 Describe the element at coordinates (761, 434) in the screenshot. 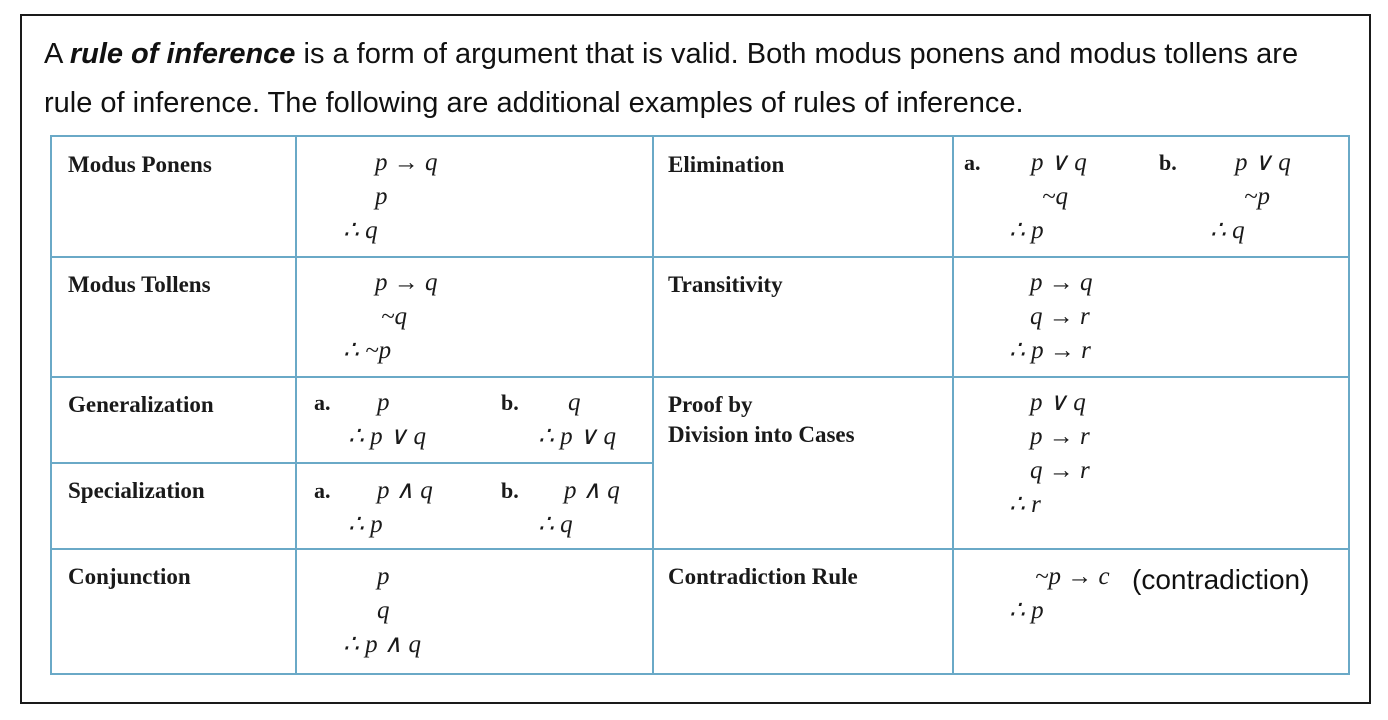

I see `rule-name-proof-by-cases-line2: Division into Cases` at that location.